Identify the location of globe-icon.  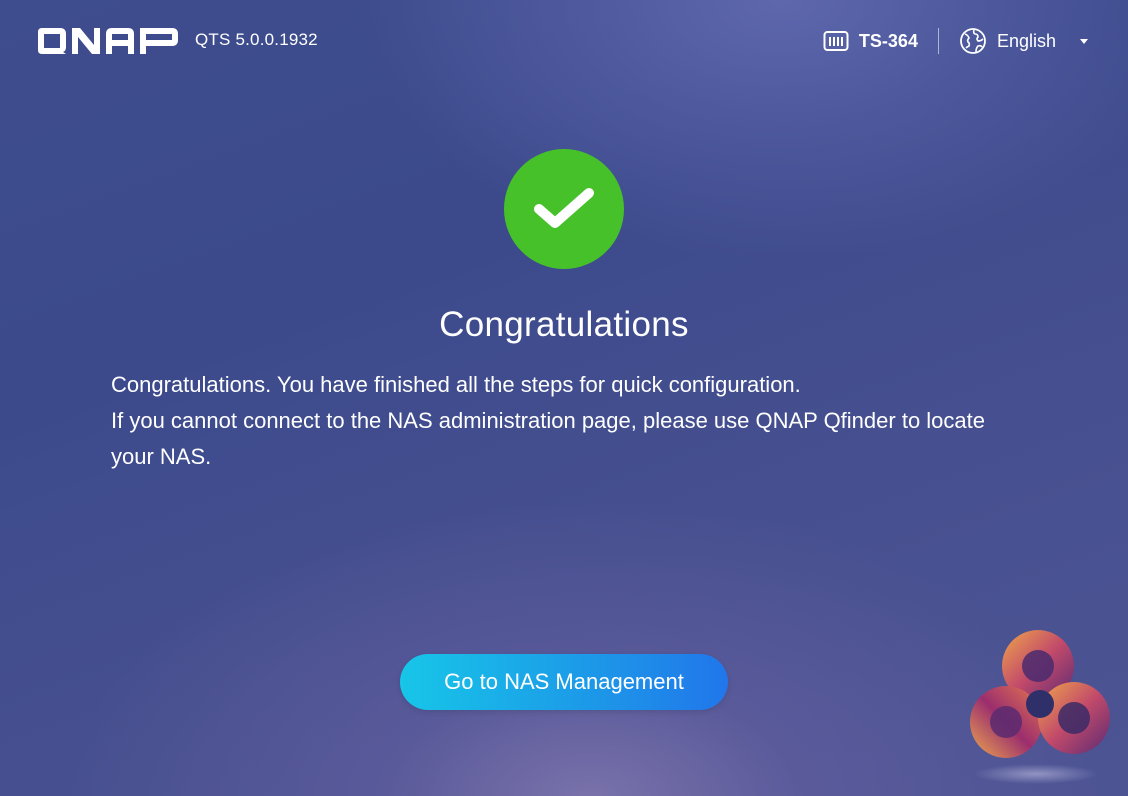
(973, 41).